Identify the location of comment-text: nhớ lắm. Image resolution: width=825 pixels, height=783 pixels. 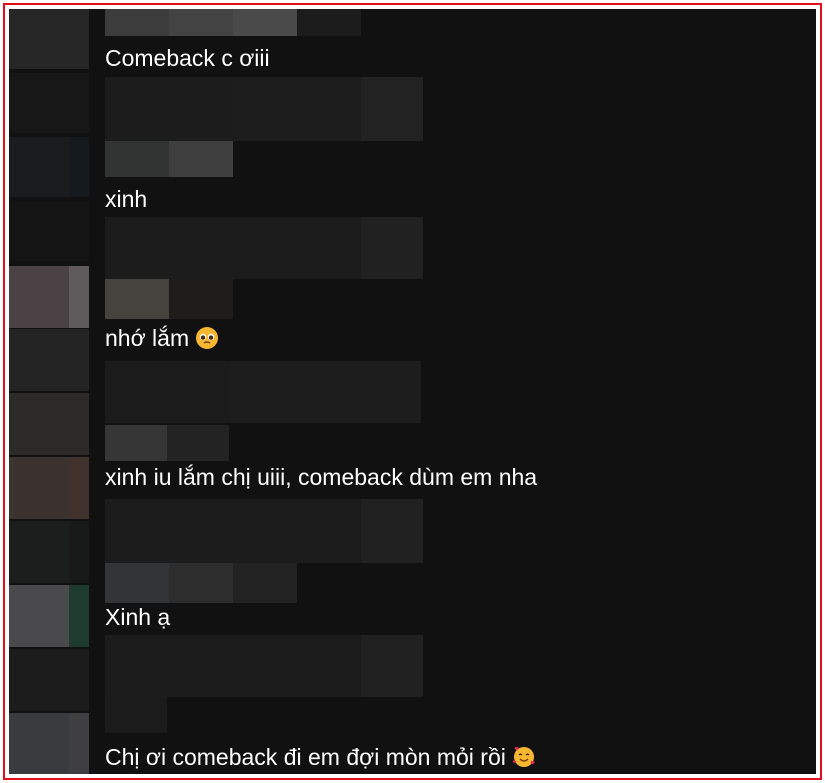
(162, 338).